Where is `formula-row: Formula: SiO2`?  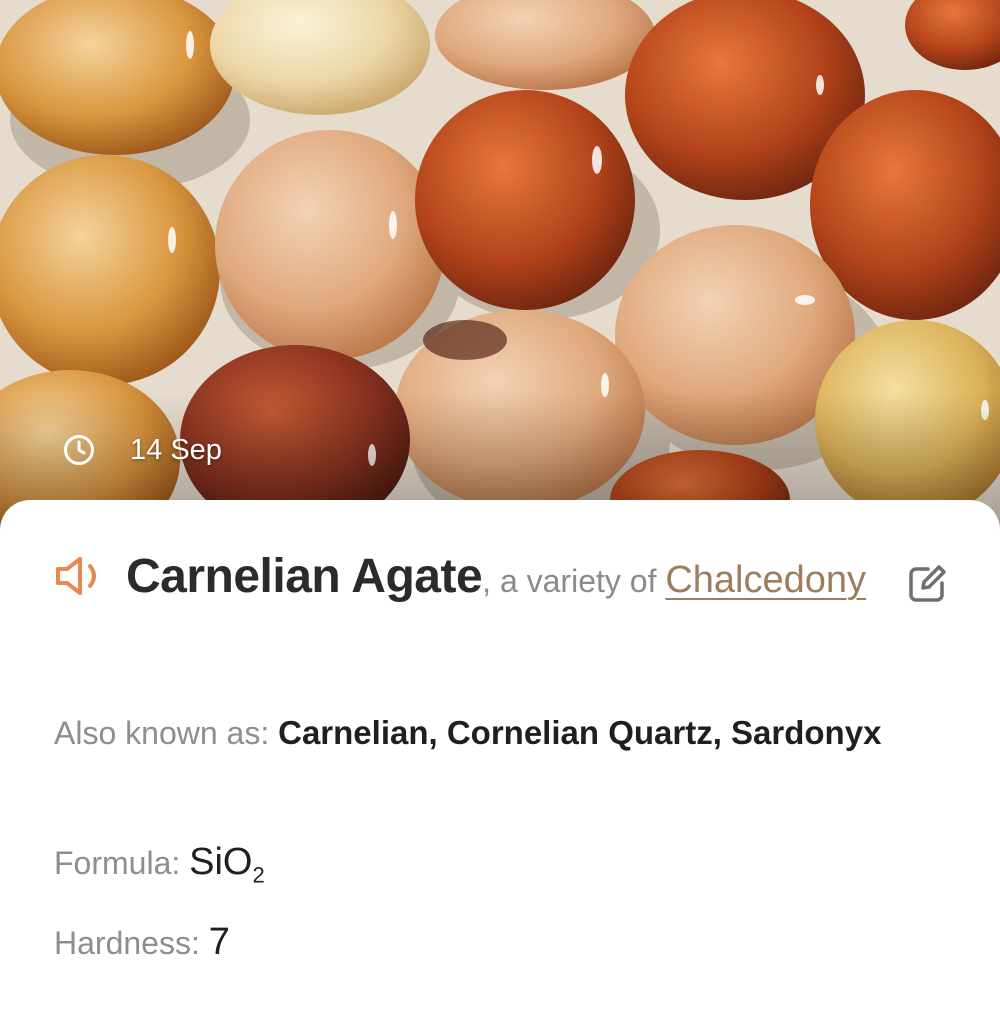 formula-row: Formula: SiO2 is located at coordinates (494, 869).